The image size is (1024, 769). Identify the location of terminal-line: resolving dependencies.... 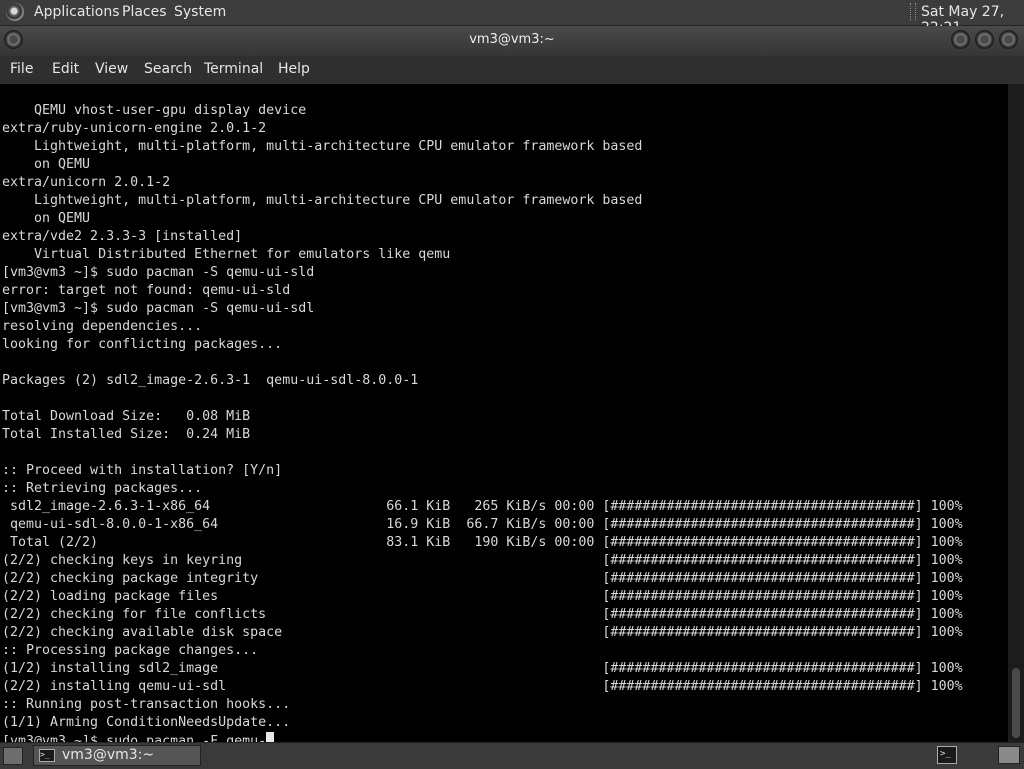
(102, 326).